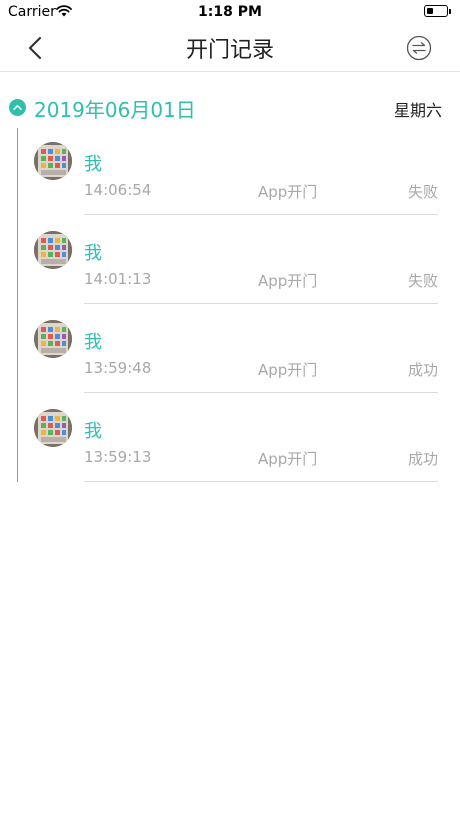 The image size is (460, 818). I want to click on record-time: 13:59:13, so click(118, 457).